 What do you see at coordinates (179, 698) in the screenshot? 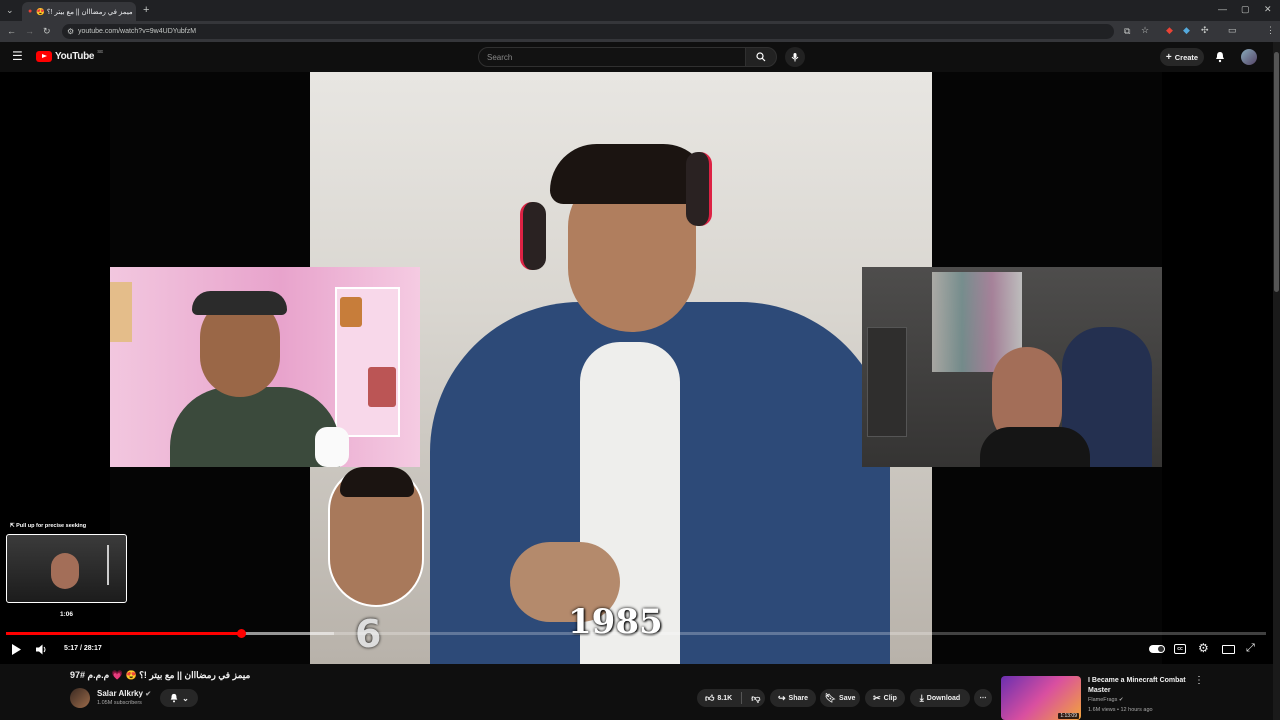
I see `subscription-bell-button: ⌄` at bounding box center [179, 698].